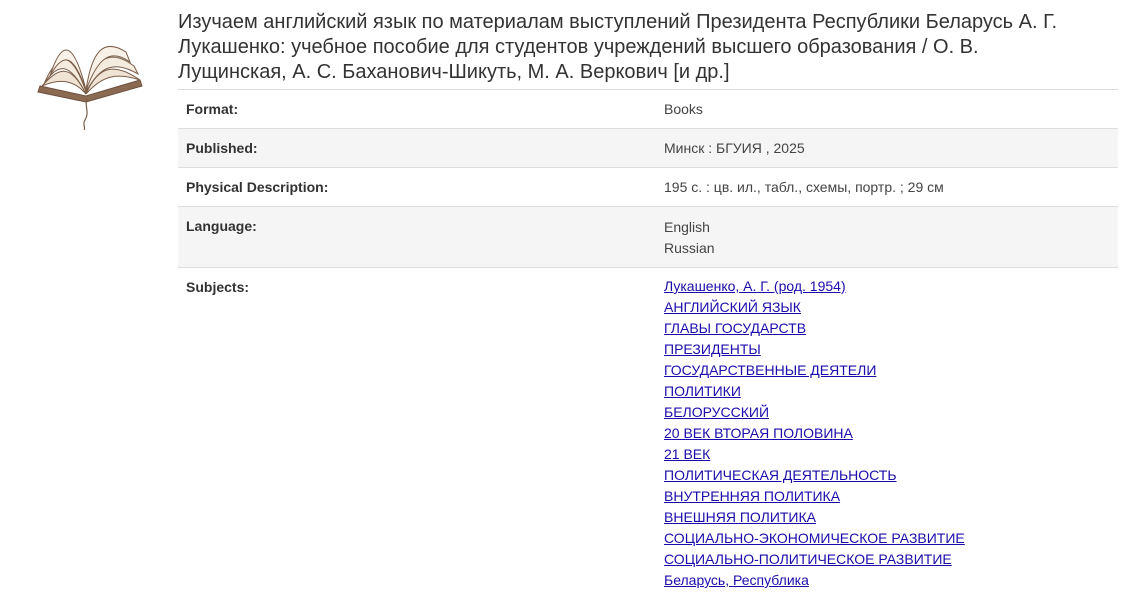  What do you see at coordinates (257, 187) in the screenshot?
I see `physical-description-label: Physical Description:` at bounding box center [257, 187].